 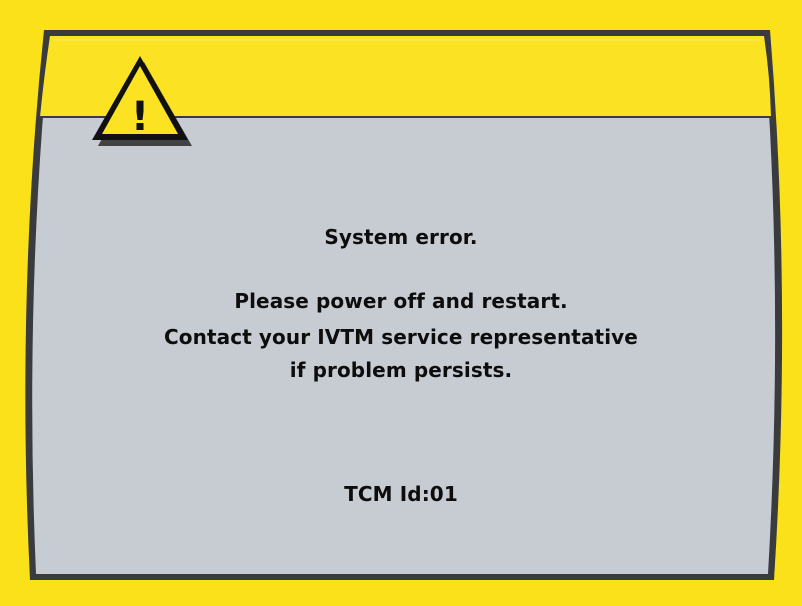 I want to click on instruction-line-3: if problem persists., so click(x=401, y=370).